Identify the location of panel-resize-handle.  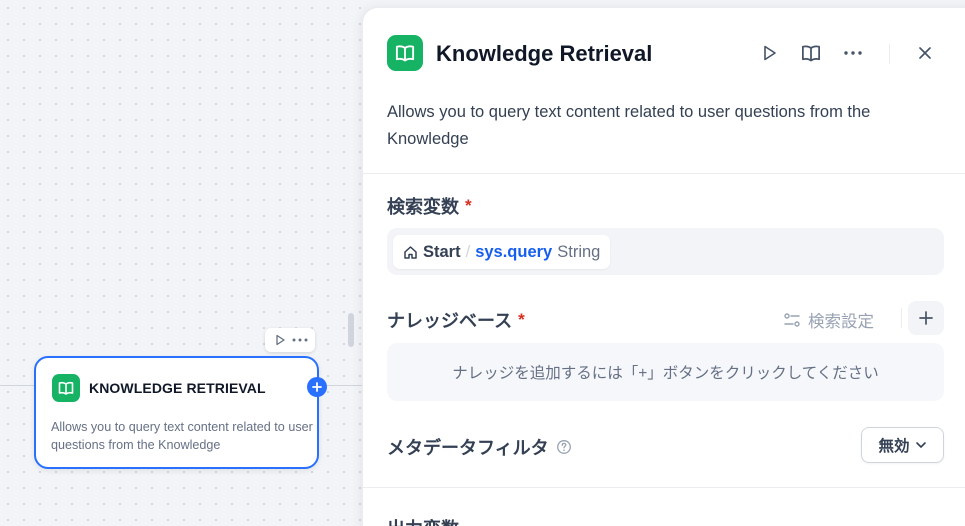
(351, 330).